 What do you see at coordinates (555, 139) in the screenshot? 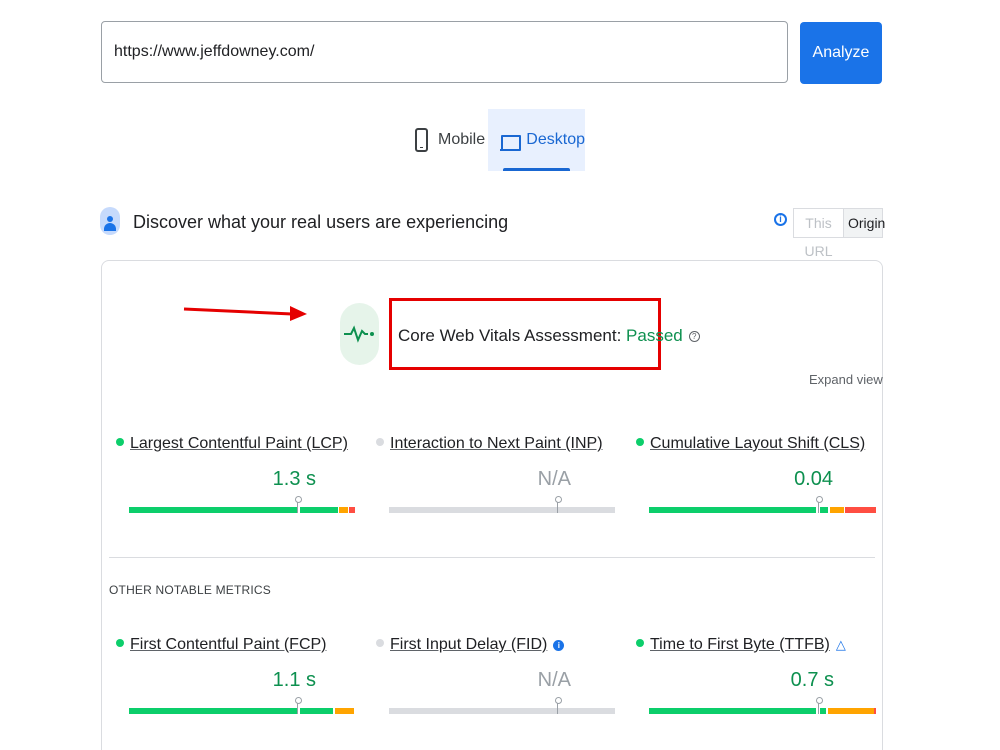
I see `tab-desktop-label: Desktop` at bounding box center [555, 139].